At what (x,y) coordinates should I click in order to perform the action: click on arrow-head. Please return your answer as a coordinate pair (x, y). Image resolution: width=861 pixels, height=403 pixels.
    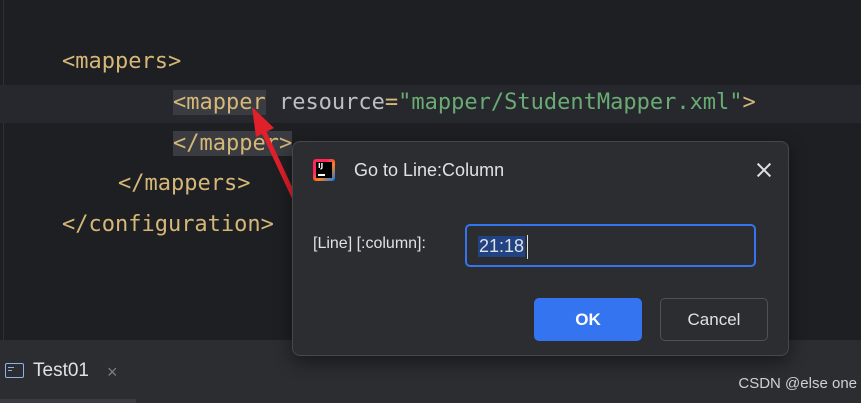
    Looking at the image, I should click on (263, 122).